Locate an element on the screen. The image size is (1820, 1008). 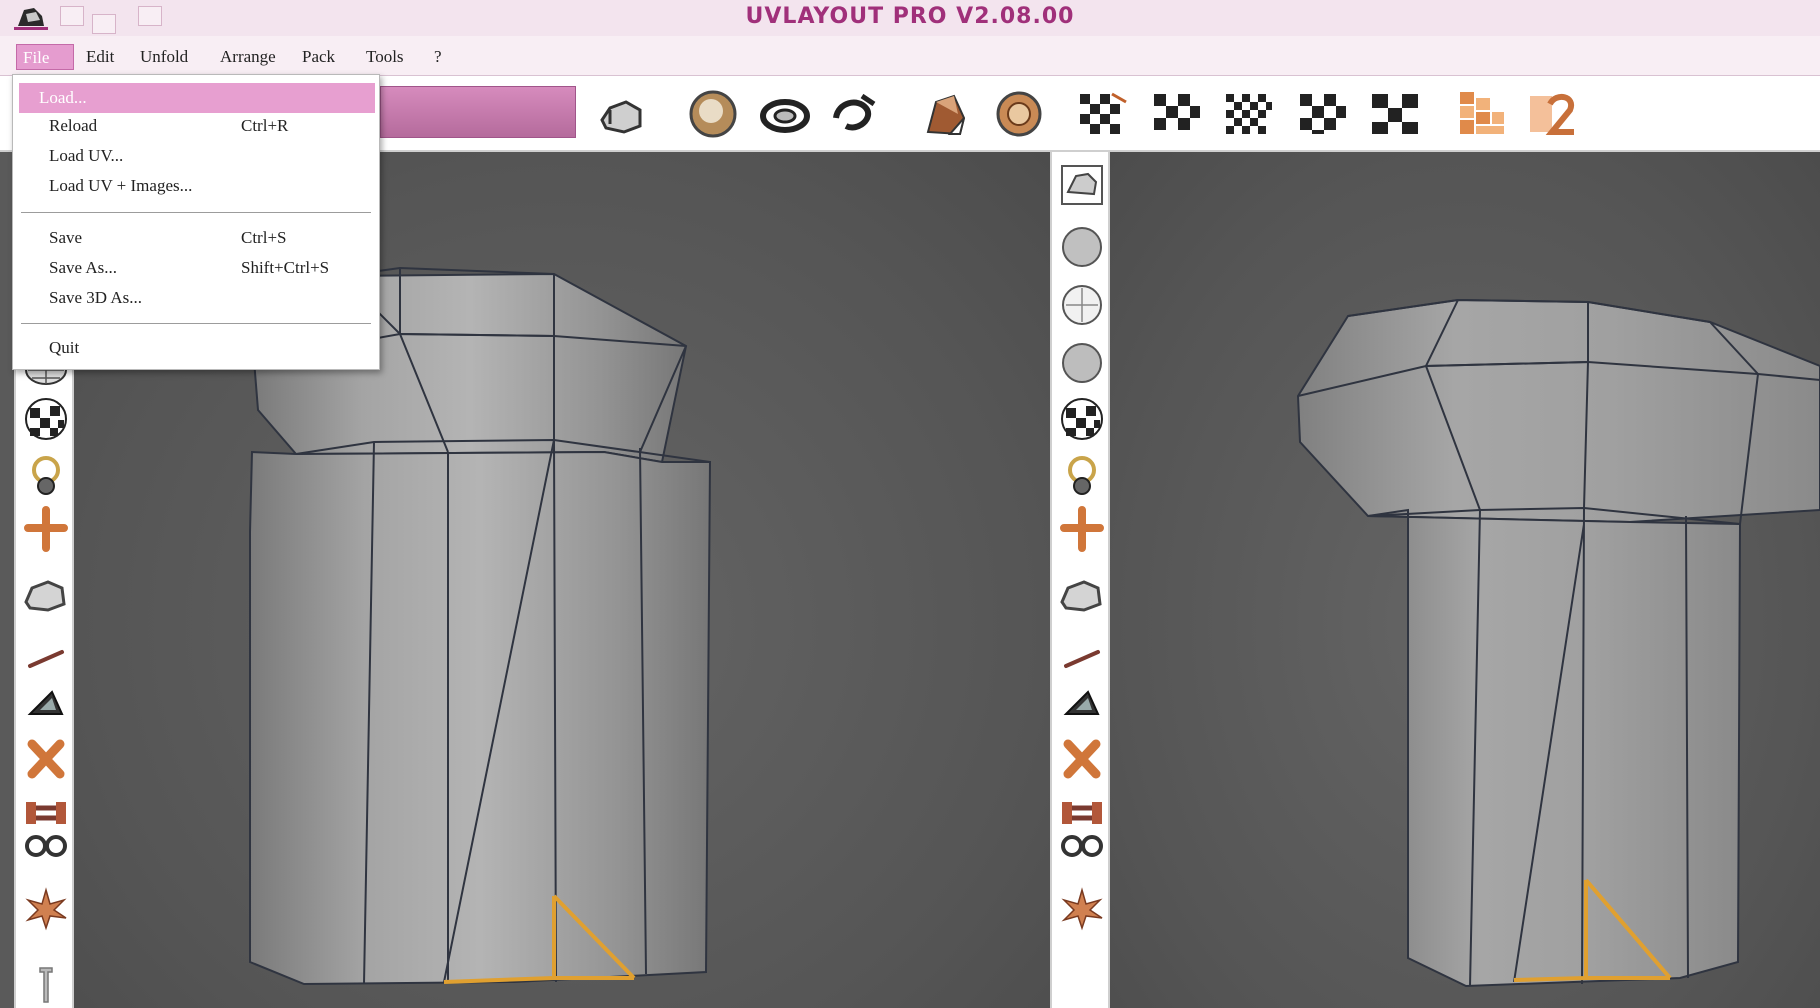
menu-bar: File Edit Unfold Arrange Pack Tools ? is located at coordinates (910, 56).